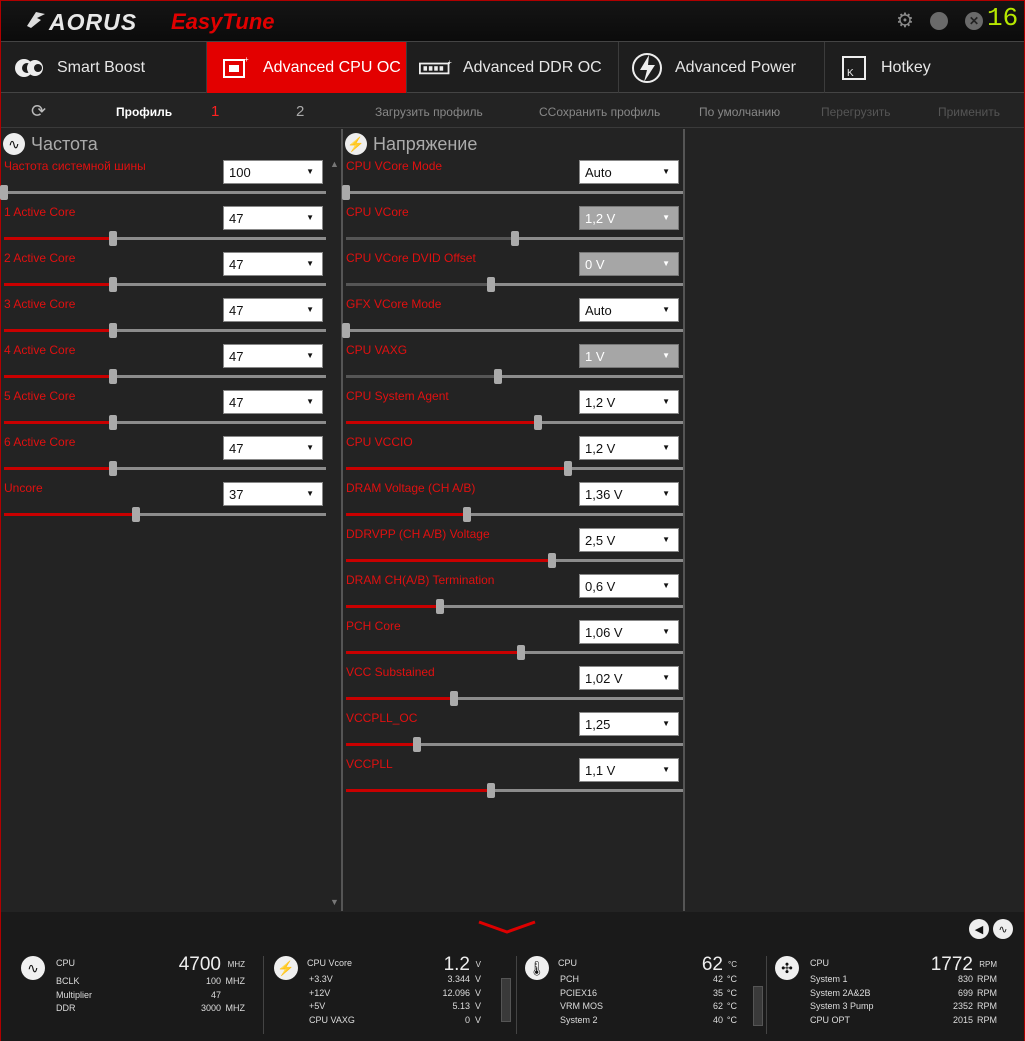 Image resolution: width=1025 pixels, height=1041 pixels. What do you see at coordinates (840, 992) in the screenshot?
I see `monitor-item-label: System 2A&2B` at bounding box center [840, 992].